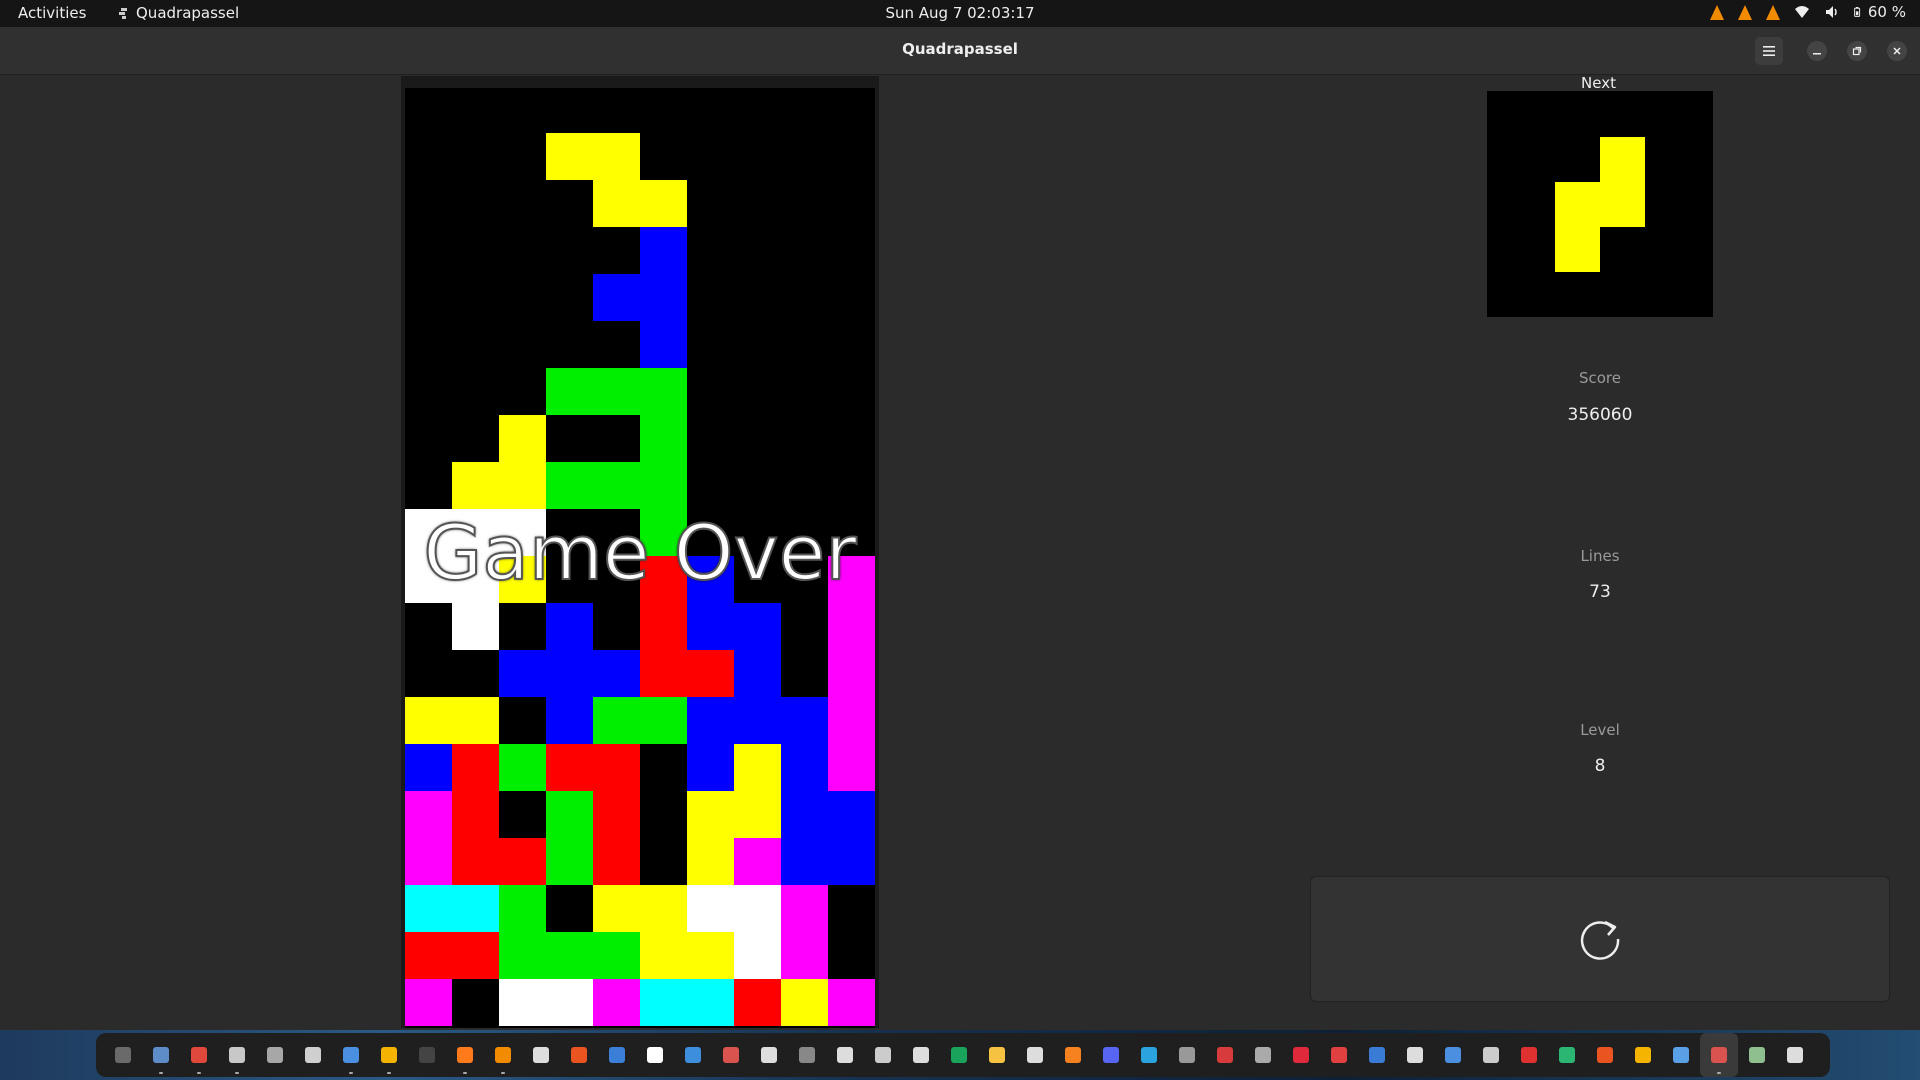  I want to click on software-center-icon, so click(579, 1055).